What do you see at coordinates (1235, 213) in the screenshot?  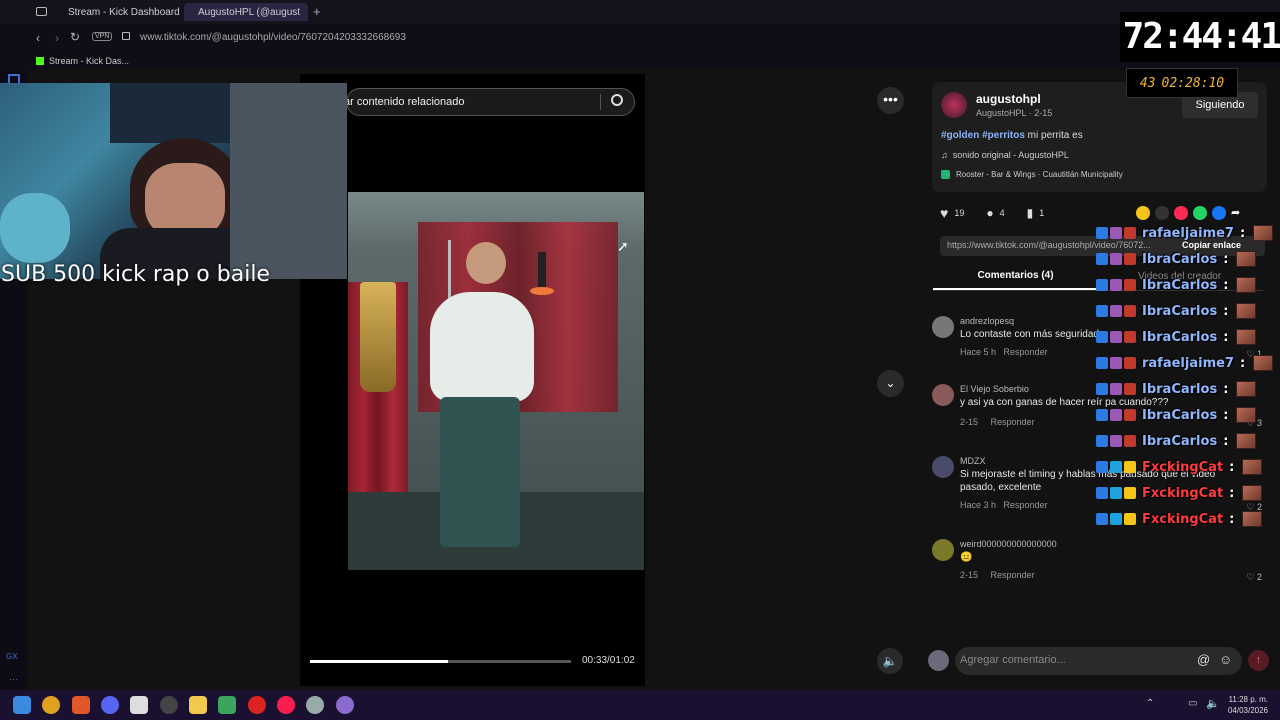 I see `share-icon: ➦` at bounding box center [1235, 213].